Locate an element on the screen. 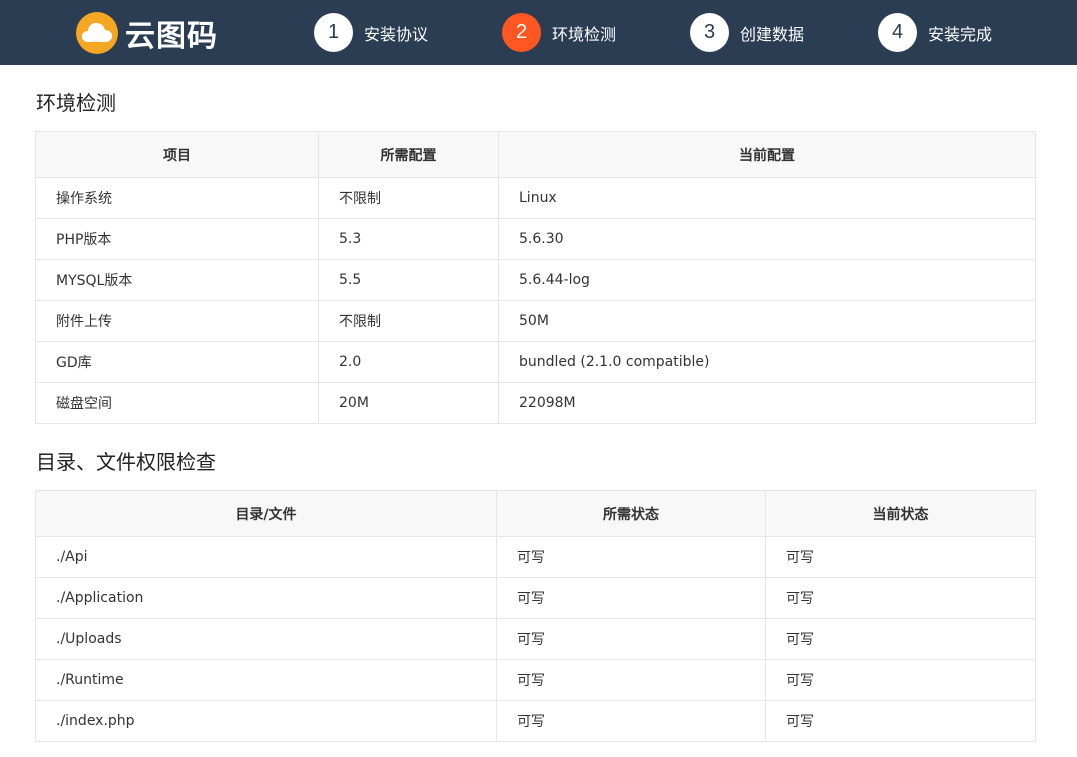 This screenshot has height=757, width=1077. table-cell: 5.3 is located at coordinates (408, 239).